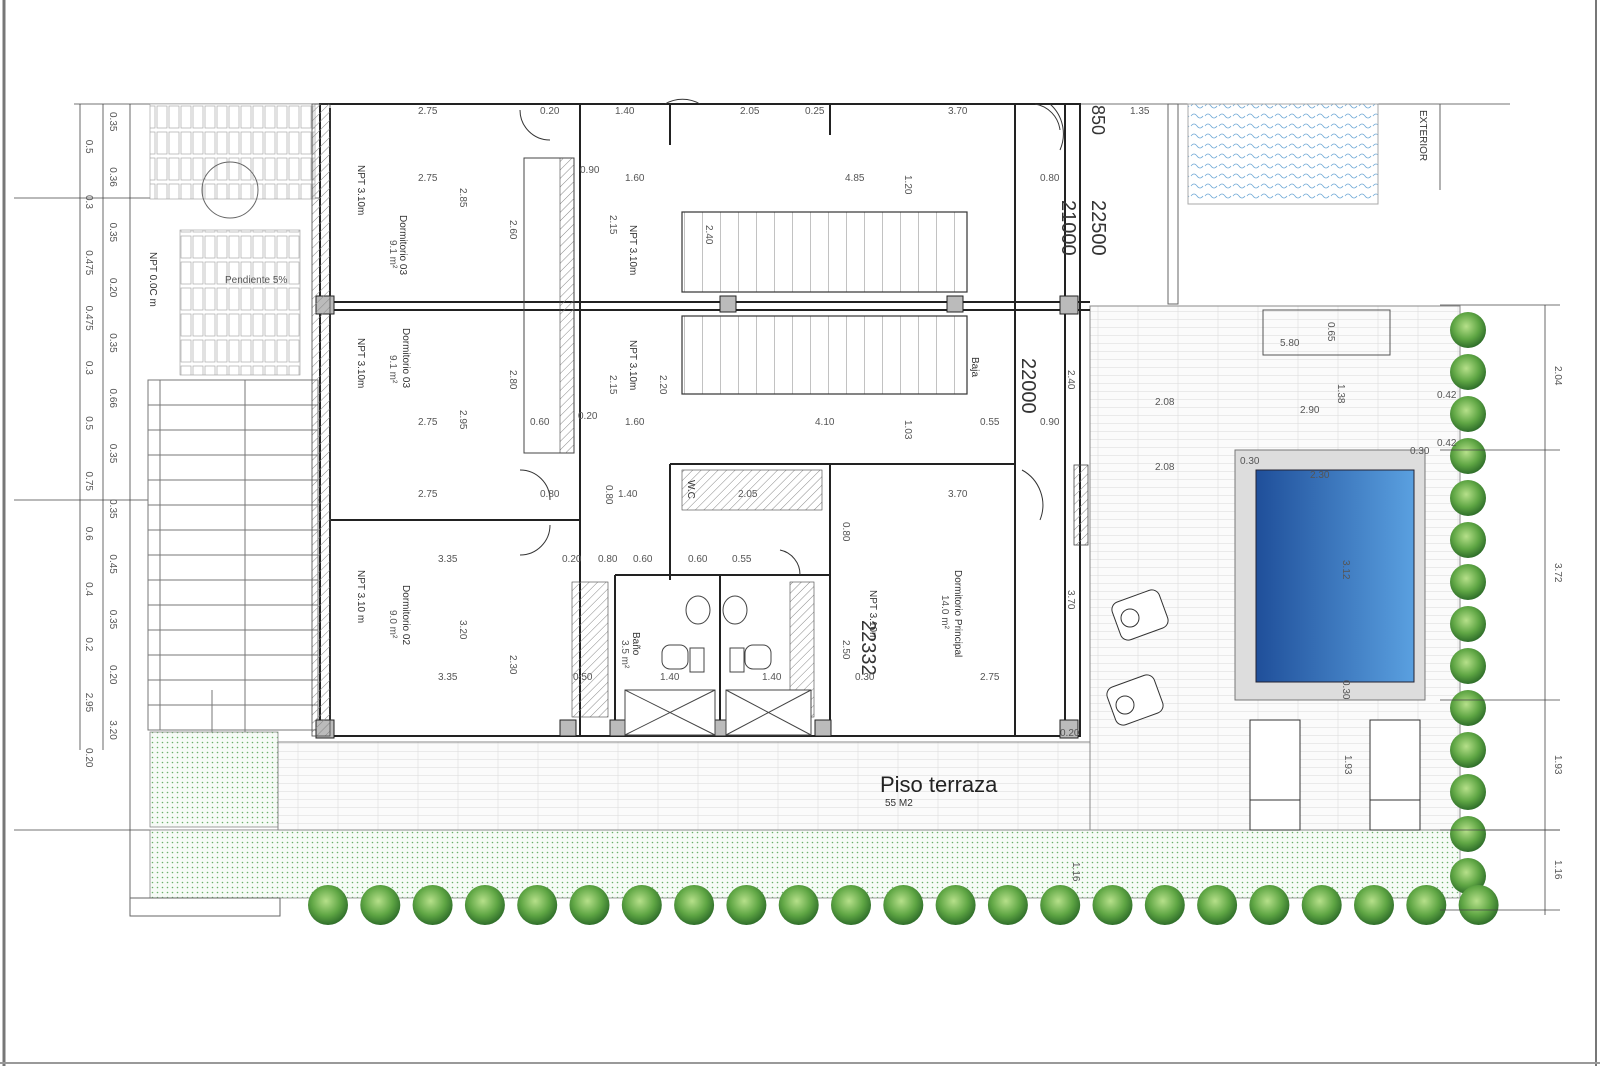 The image size is (1600, 1066). I want to click on row5-dim-2: 0.20, so click(572, 559).